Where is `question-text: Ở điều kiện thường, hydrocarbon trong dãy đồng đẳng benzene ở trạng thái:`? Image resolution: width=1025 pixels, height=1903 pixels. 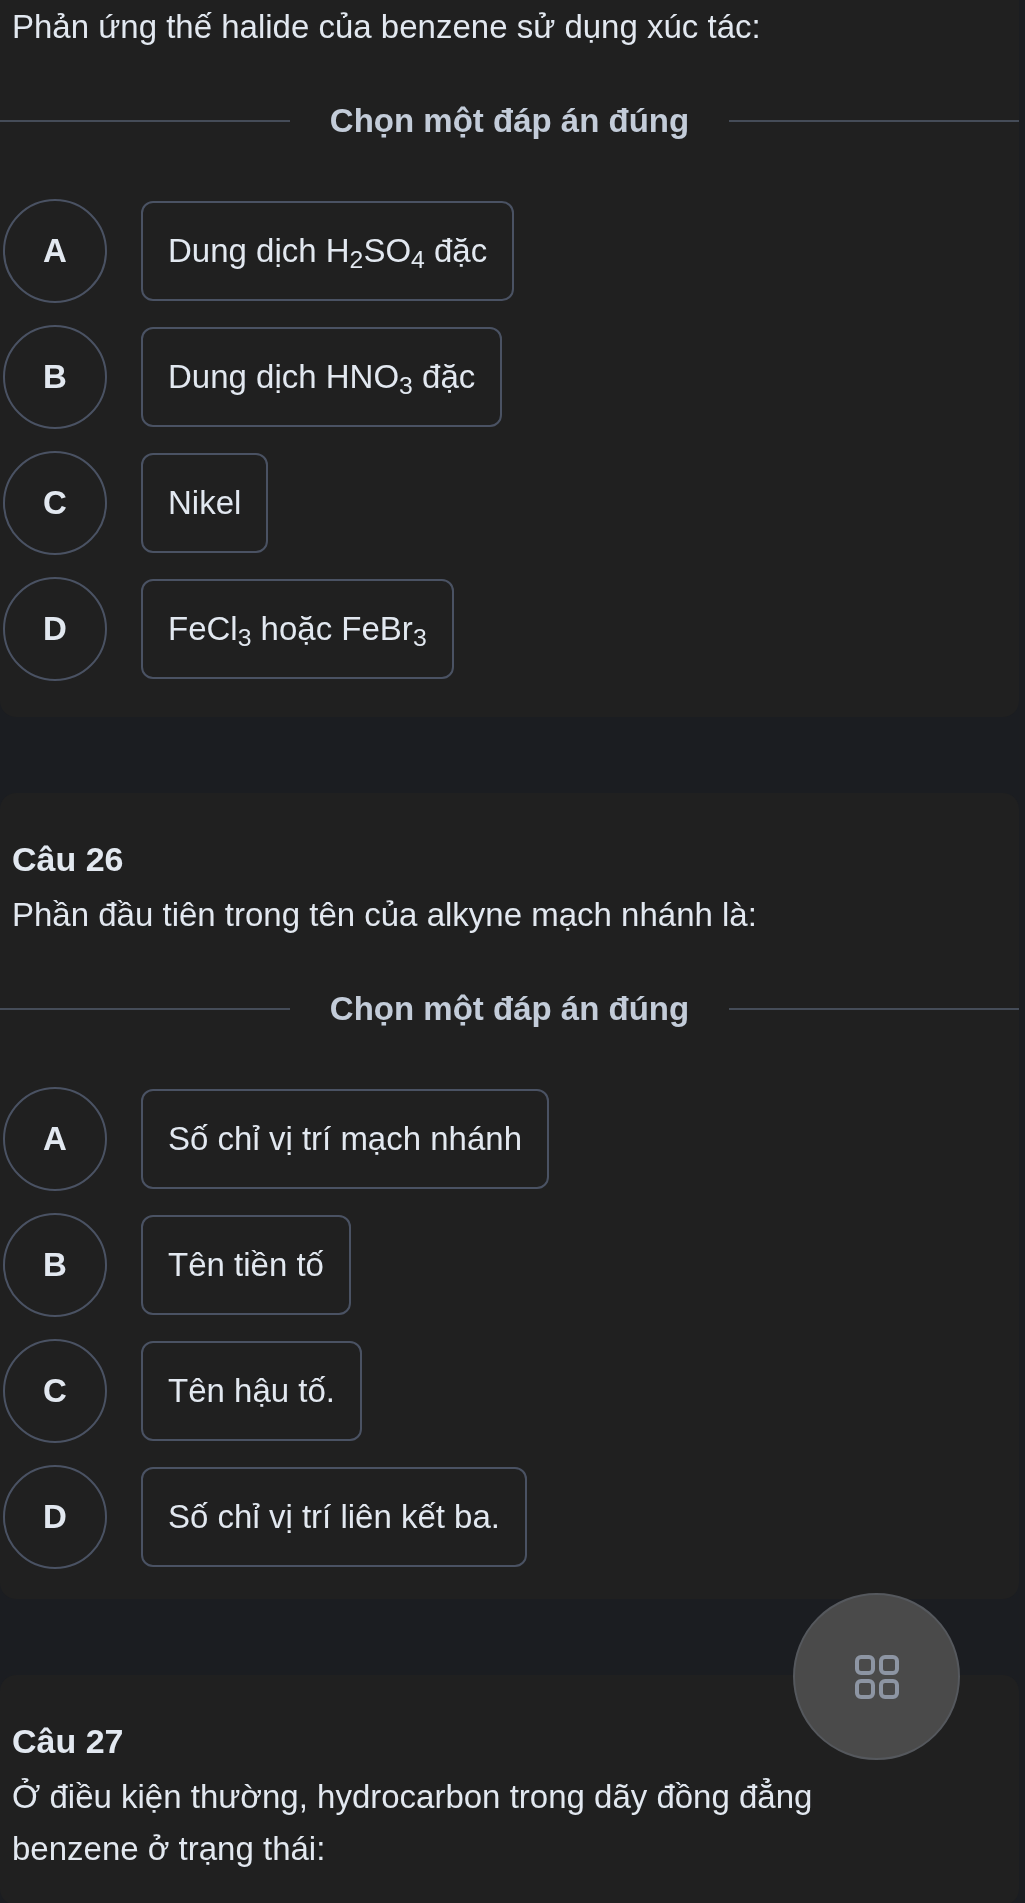 question-text: Ở điều kiện thường, hydrocarbon trong dãy đồng đẳng benzene ở trạng thái: is located at coordinates (413, 1823).